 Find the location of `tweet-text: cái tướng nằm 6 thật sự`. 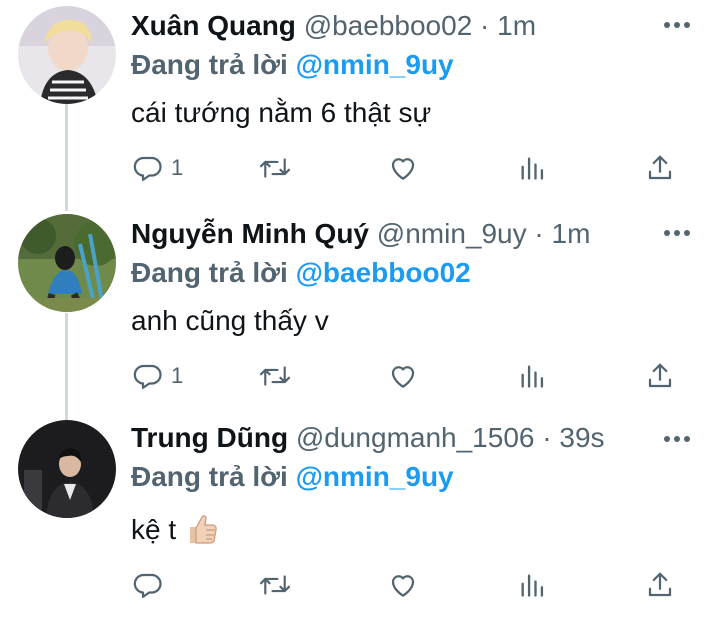

tweet-text: cái tướng nằm 6 thật sự is located at coordinates (281, 112).